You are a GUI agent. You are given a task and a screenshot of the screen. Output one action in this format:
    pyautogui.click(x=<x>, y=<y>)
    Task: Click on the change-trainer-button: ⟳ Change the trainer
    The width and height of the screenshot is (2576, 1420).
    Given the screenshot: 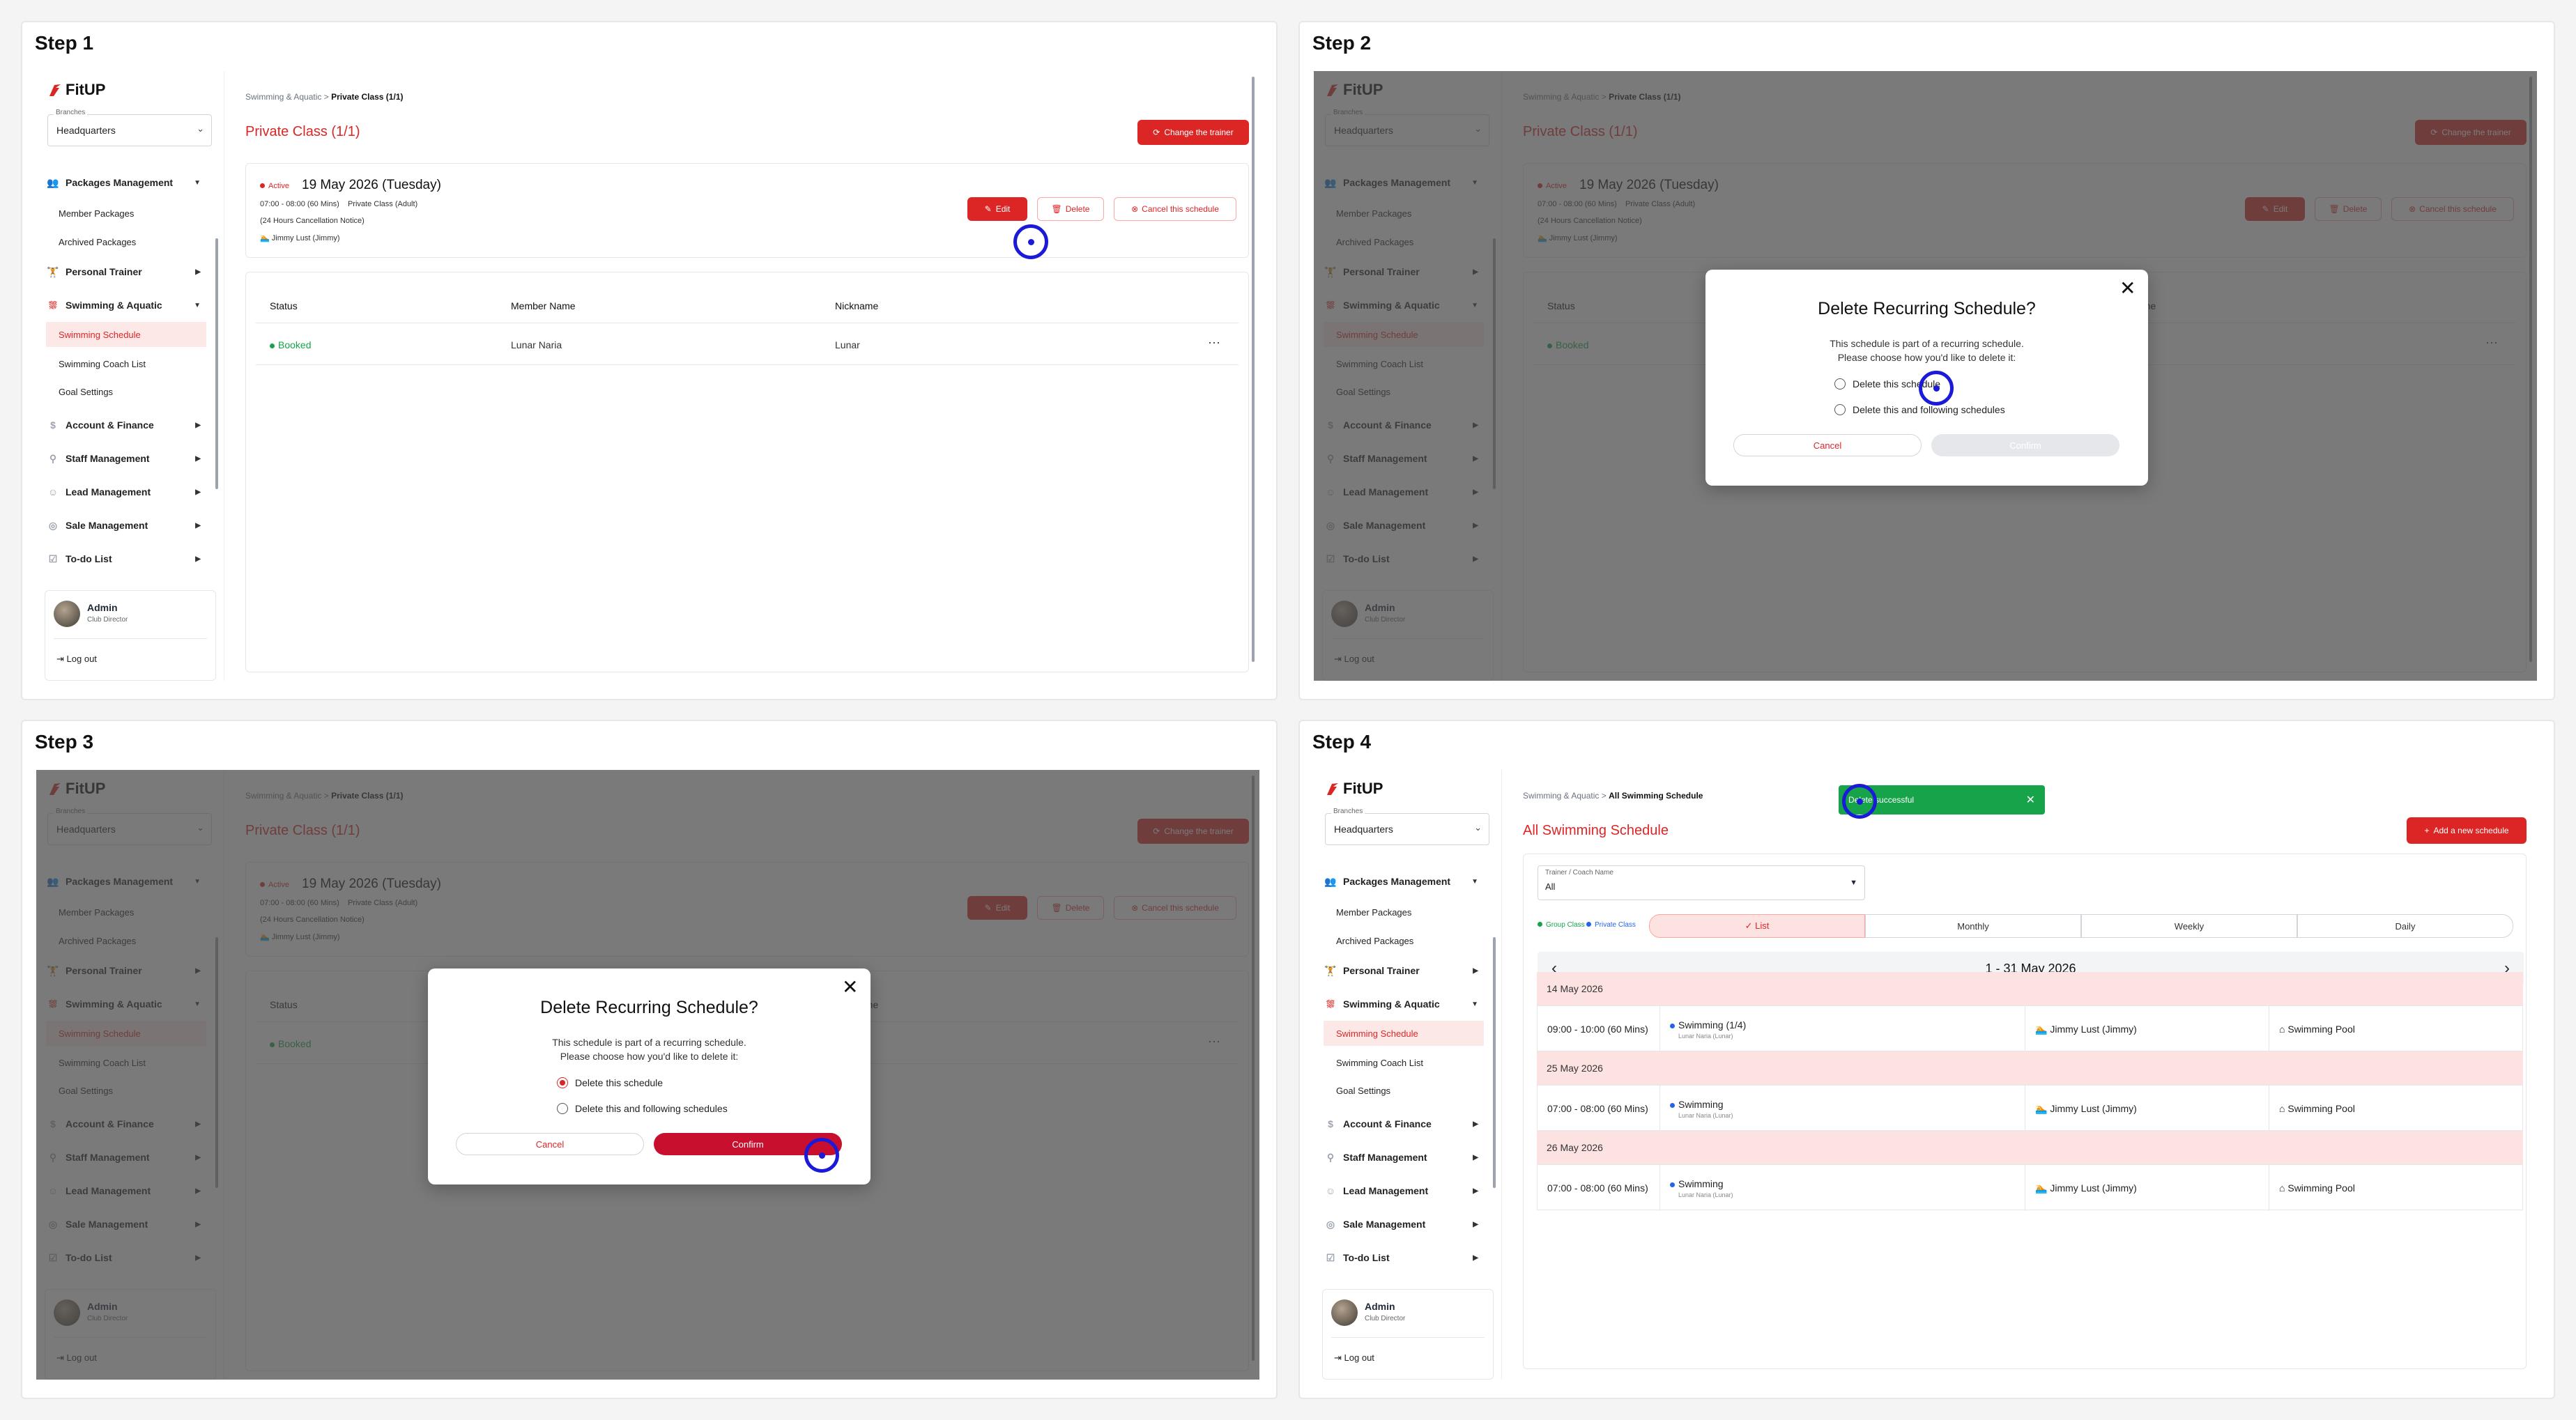 What is the action you would take?
    pyautogui.click(x=1193, y=132)
    